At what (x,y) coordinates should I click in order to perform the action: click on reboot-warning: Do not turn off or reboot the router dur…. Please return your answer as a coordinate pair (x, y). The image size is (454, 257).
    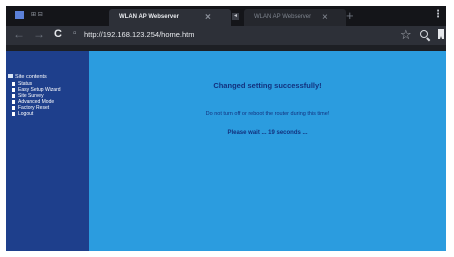
    Looking at the image, I should click on (267, 114).